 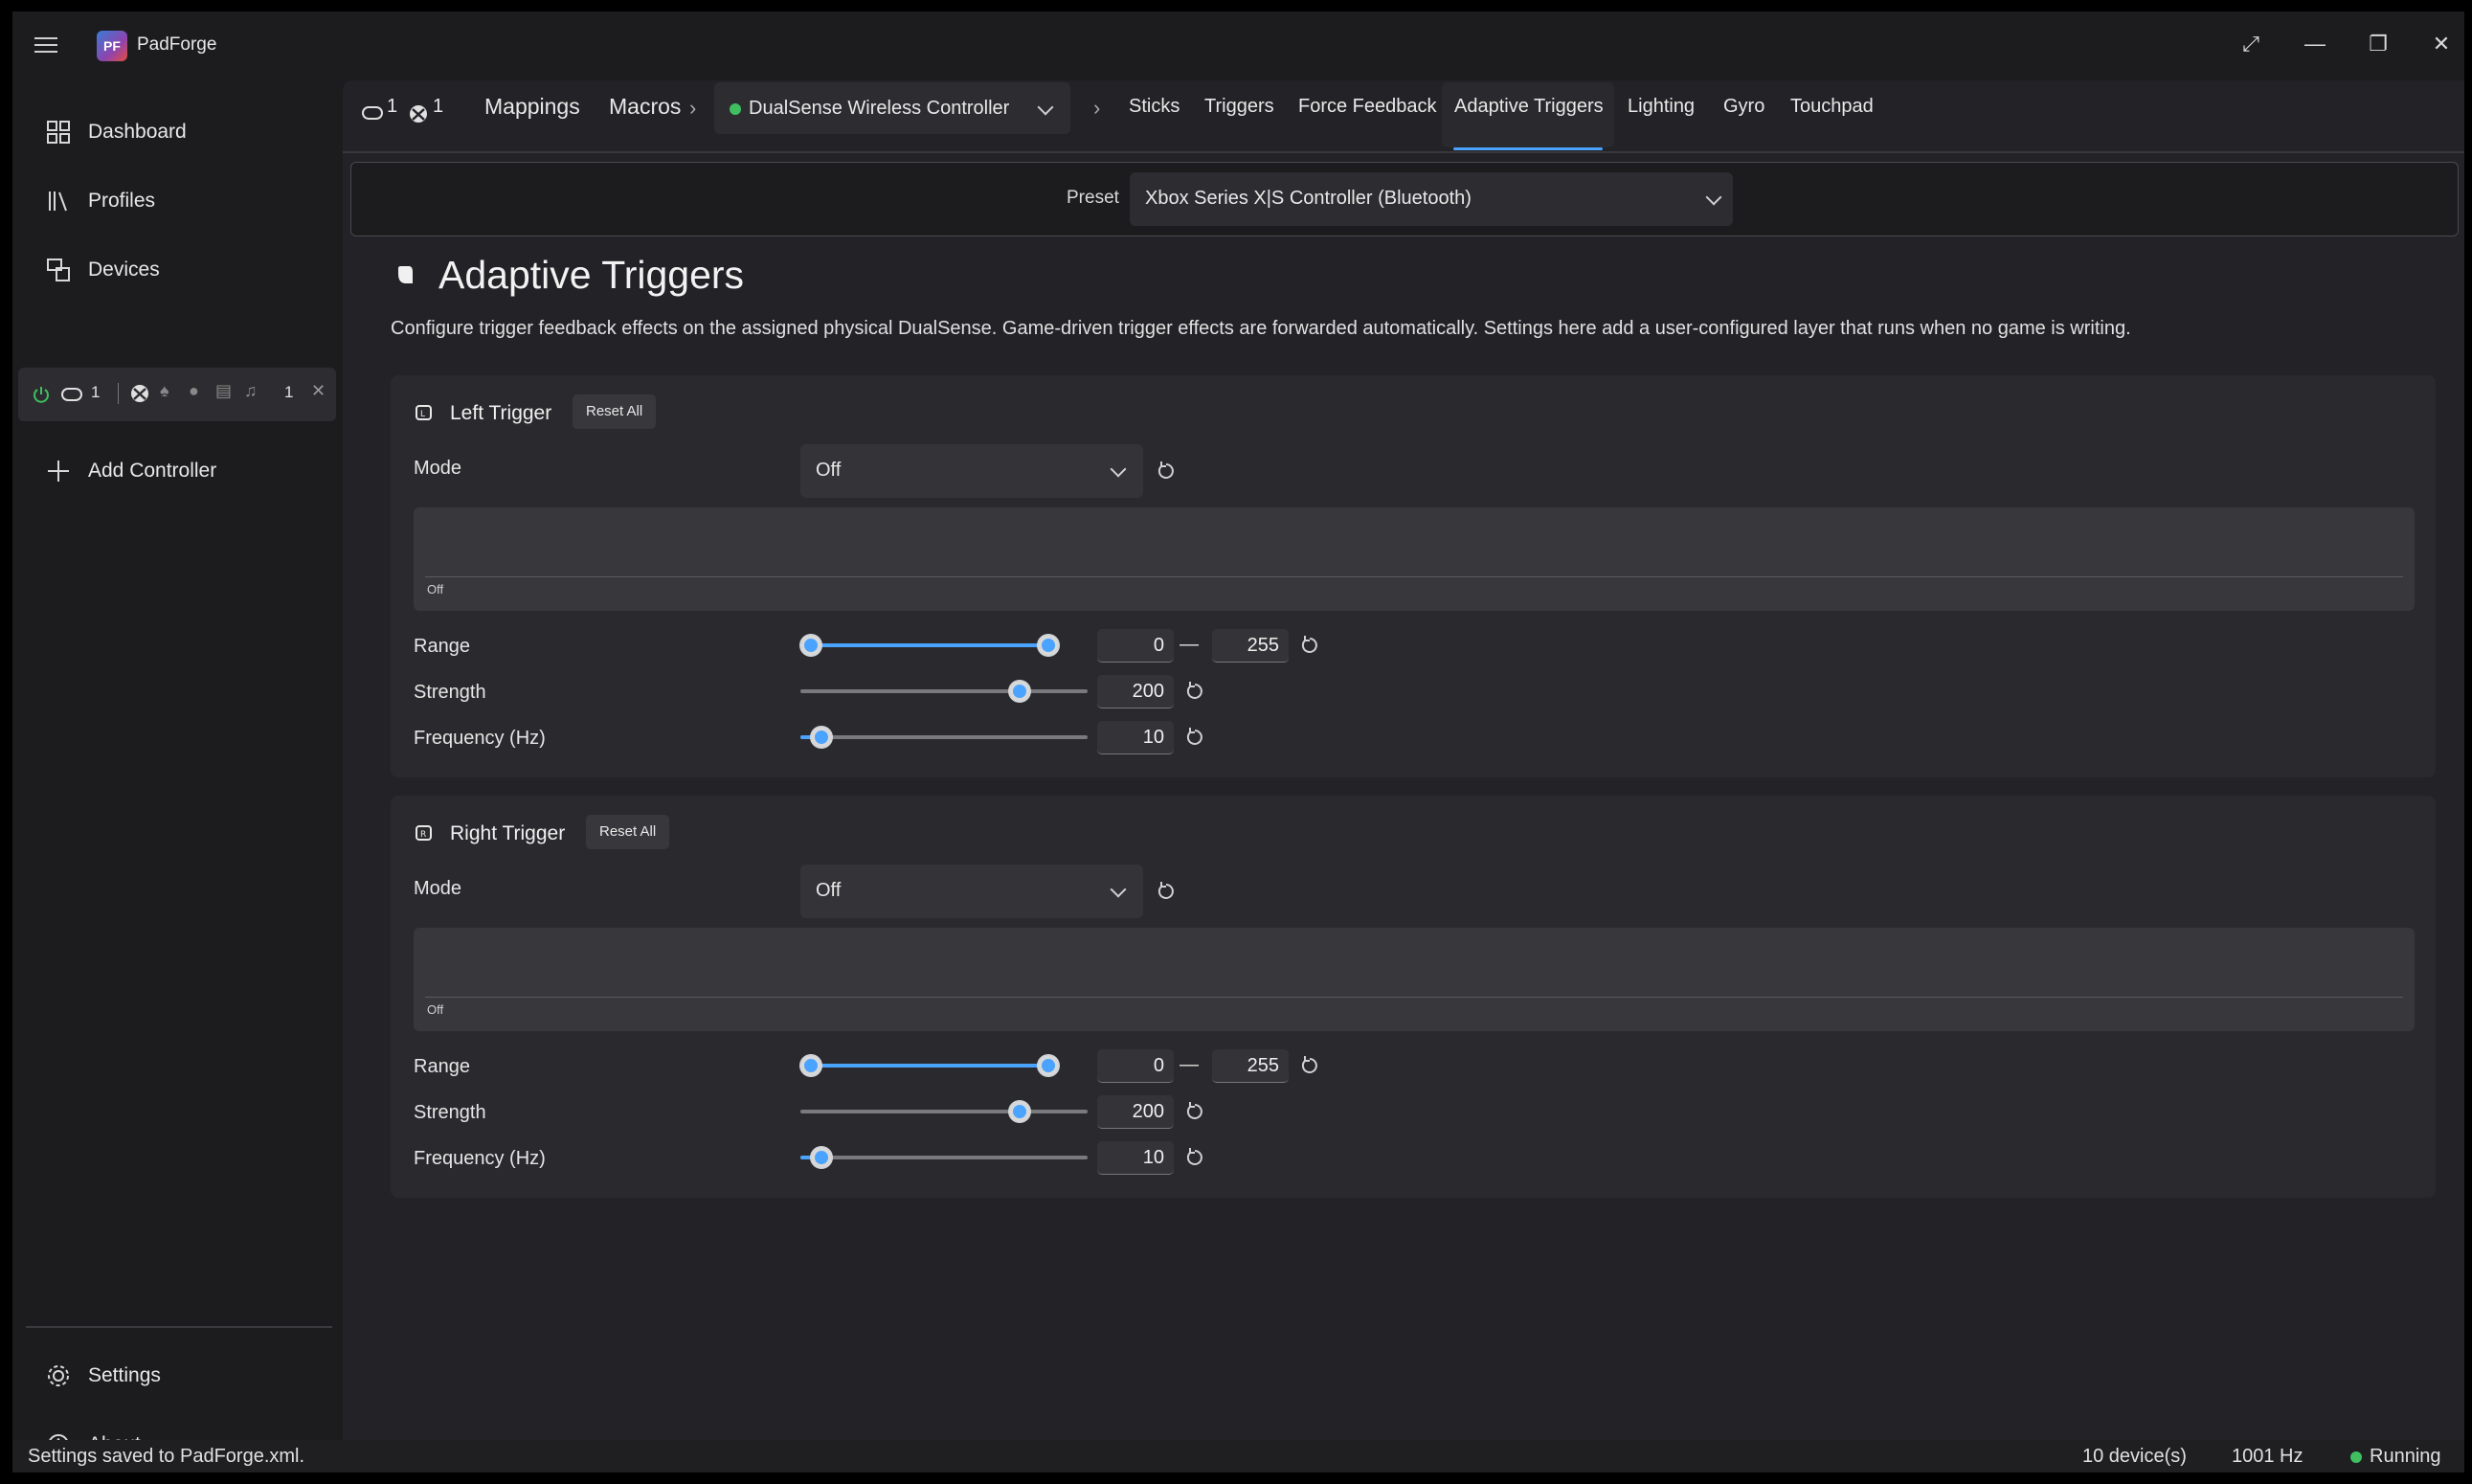 I want to click on tab-touchpad: Touchpad, so click(x=1832, y=107).